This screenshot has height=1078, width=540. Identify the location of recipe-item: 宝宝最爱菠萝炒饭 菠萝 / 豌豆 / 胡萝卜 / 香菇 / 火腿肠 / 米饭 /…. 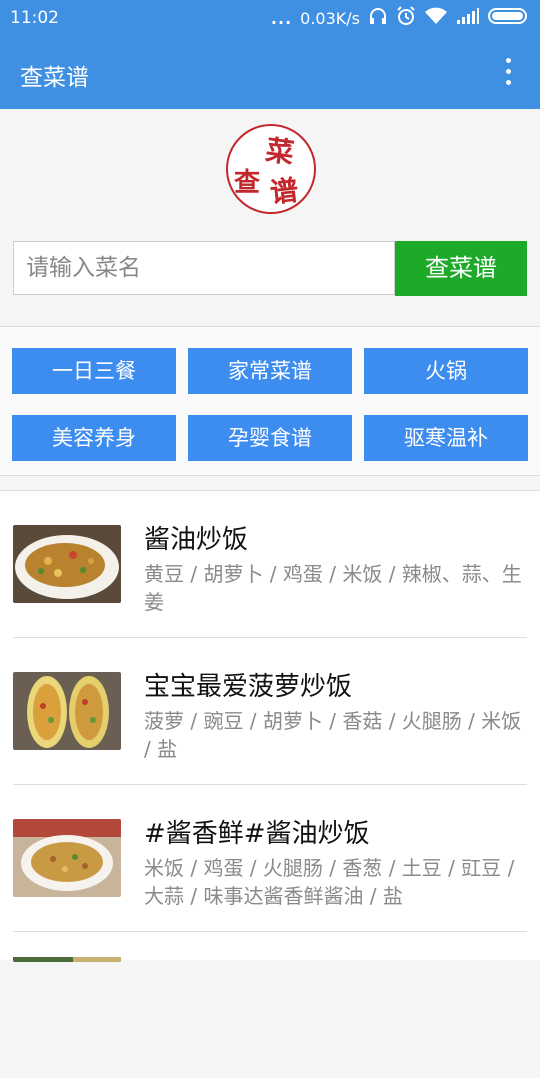
(270, 711).